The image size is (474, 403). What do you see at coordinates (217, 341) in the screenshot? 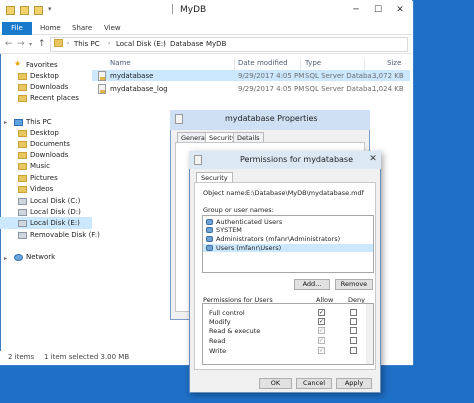
I see `permission-name: Read` at bounding box center [217, 341].